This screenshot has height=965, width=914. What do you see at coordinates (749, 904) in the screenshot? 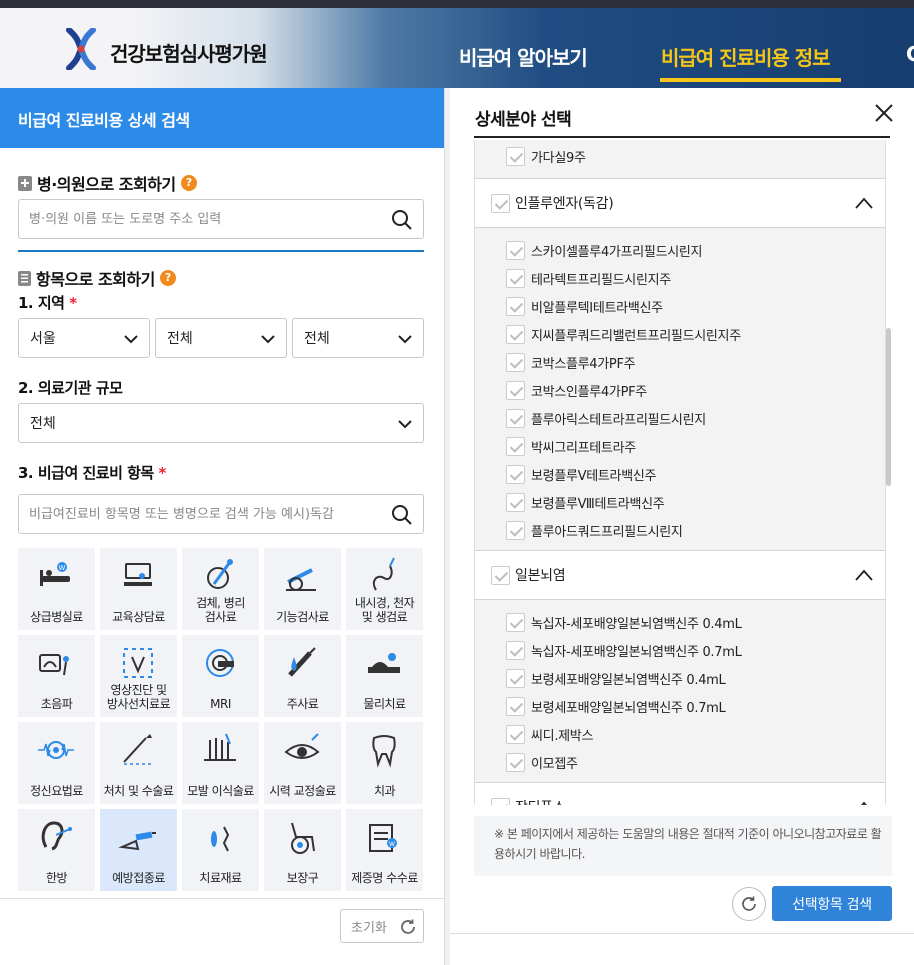
I see `refresh-button` at bounding box center [749, 904].